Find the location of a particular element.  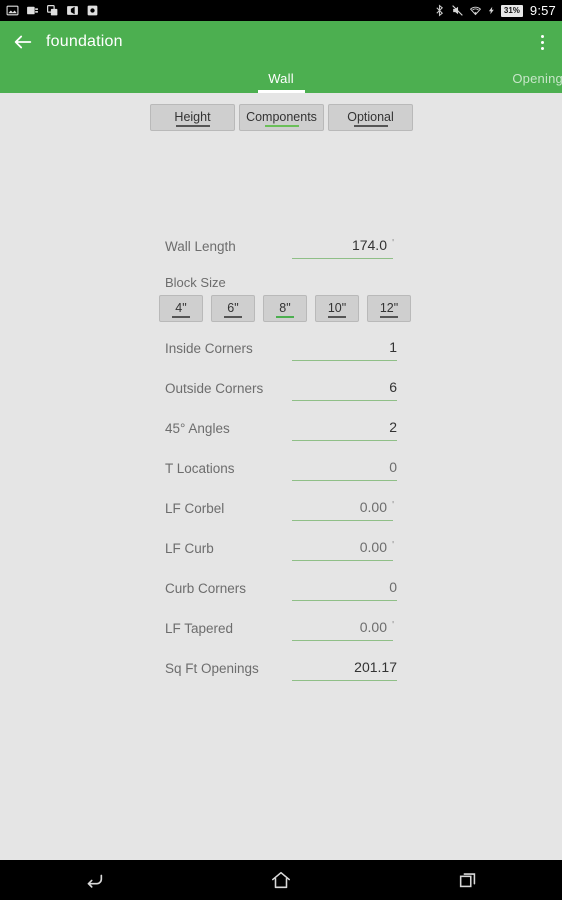

field-value: 6 is located at coordinates (342, 387).